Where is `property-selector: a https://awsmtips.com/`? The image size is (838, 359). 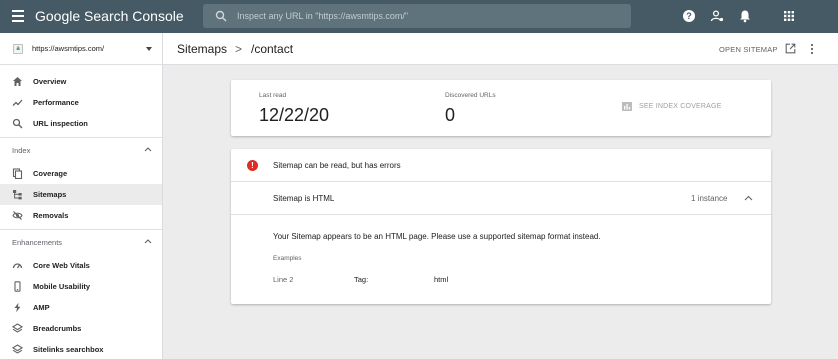 property-selector: a https://awsmtips.com/ is located at coordinates (81, 49).